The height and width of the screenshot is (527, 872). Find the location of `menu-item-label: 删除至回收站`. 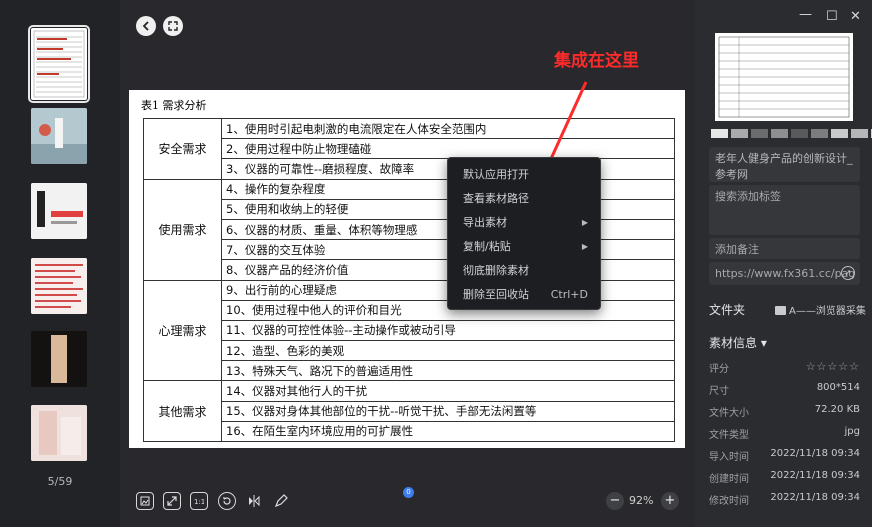

menu-item-label: 删除至回收站 is located at coordinates (496, 294).